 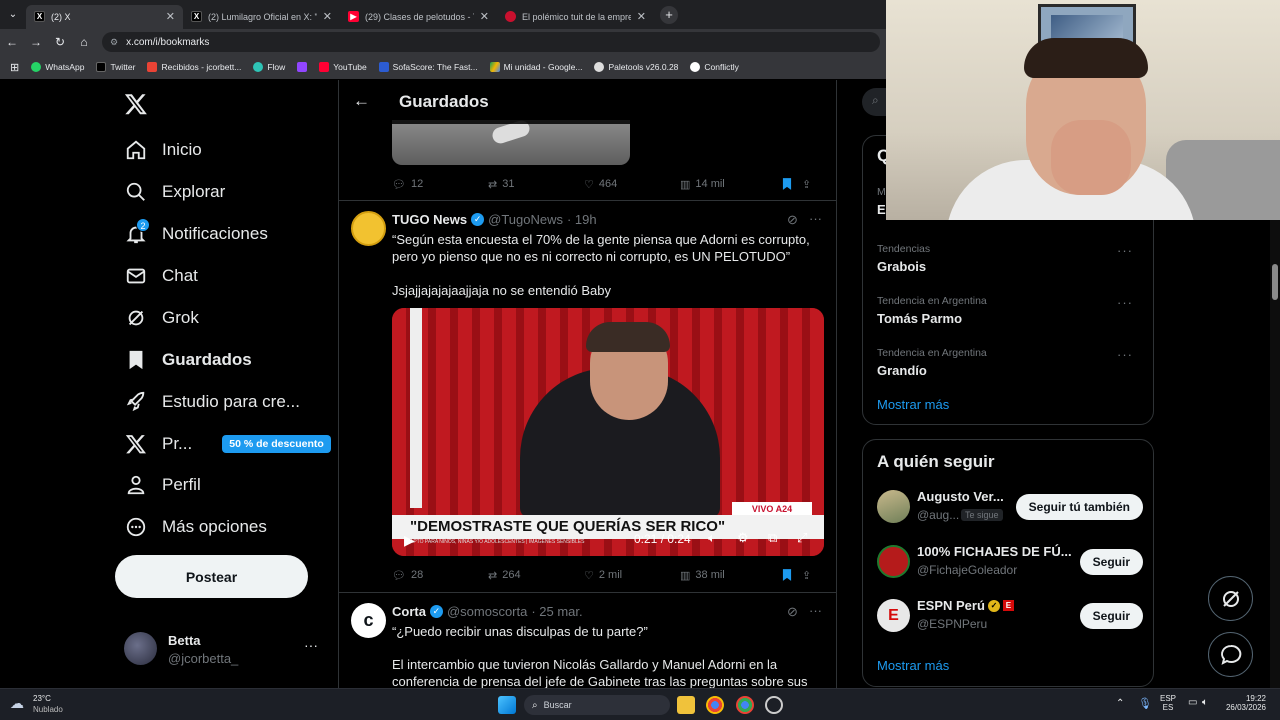 I want to click on bookmark-conflictly: Conflictly, so click(x=714, y=67).